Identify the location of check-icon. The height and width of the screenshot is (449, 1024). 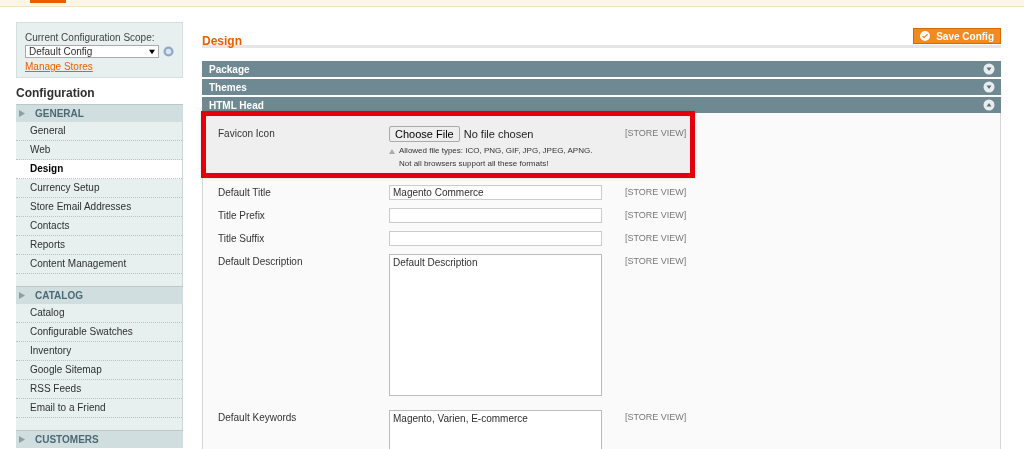
(925, 36).